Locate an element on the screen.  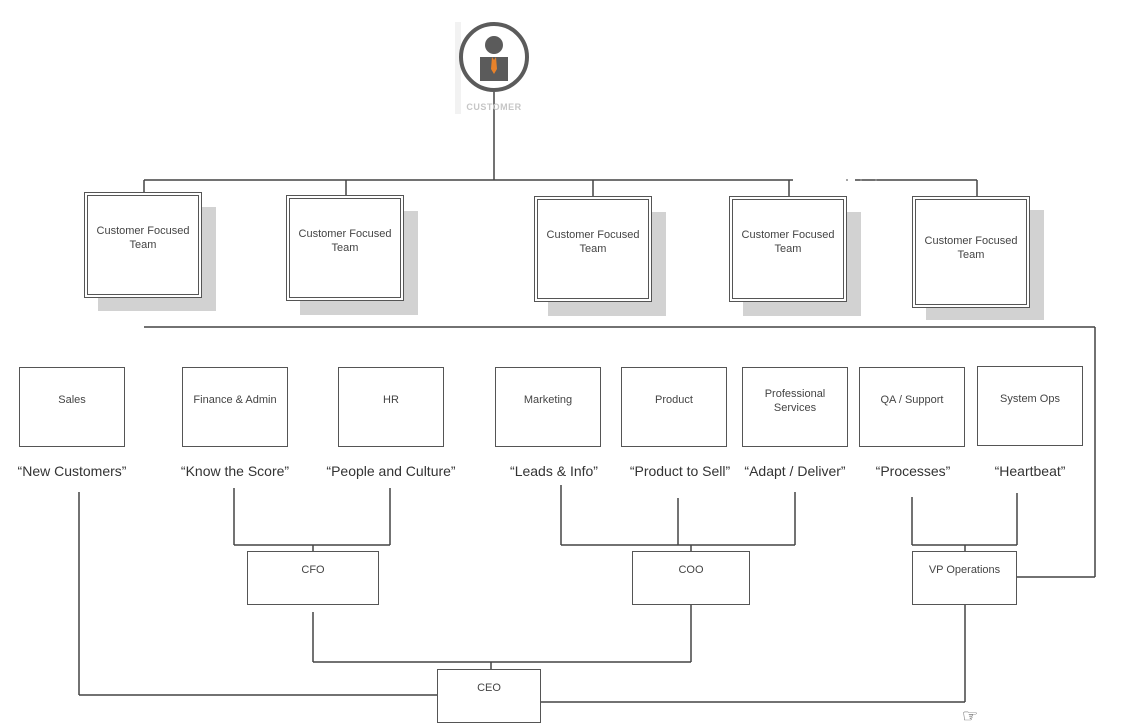
department-qa-support: QA / Support is located at coordinates (912, 407).